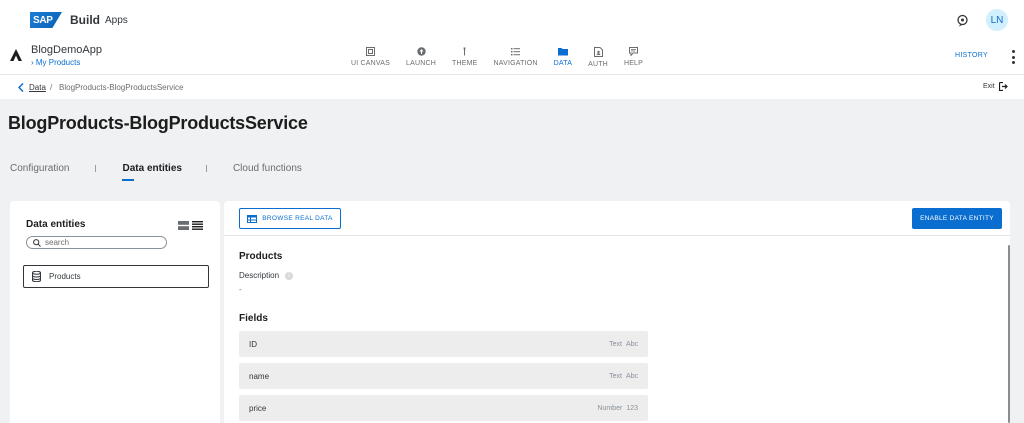  I want to click on description-value: -, so click(240, 289).